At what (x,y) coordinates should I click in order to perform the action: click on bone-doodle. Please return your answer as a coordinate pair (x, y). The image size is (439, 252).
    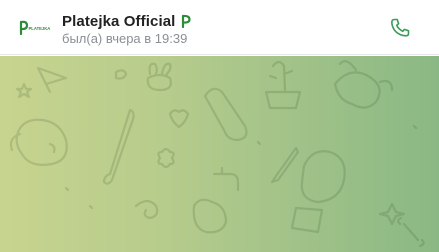
    Looking at the image, I should click on (411, 232).